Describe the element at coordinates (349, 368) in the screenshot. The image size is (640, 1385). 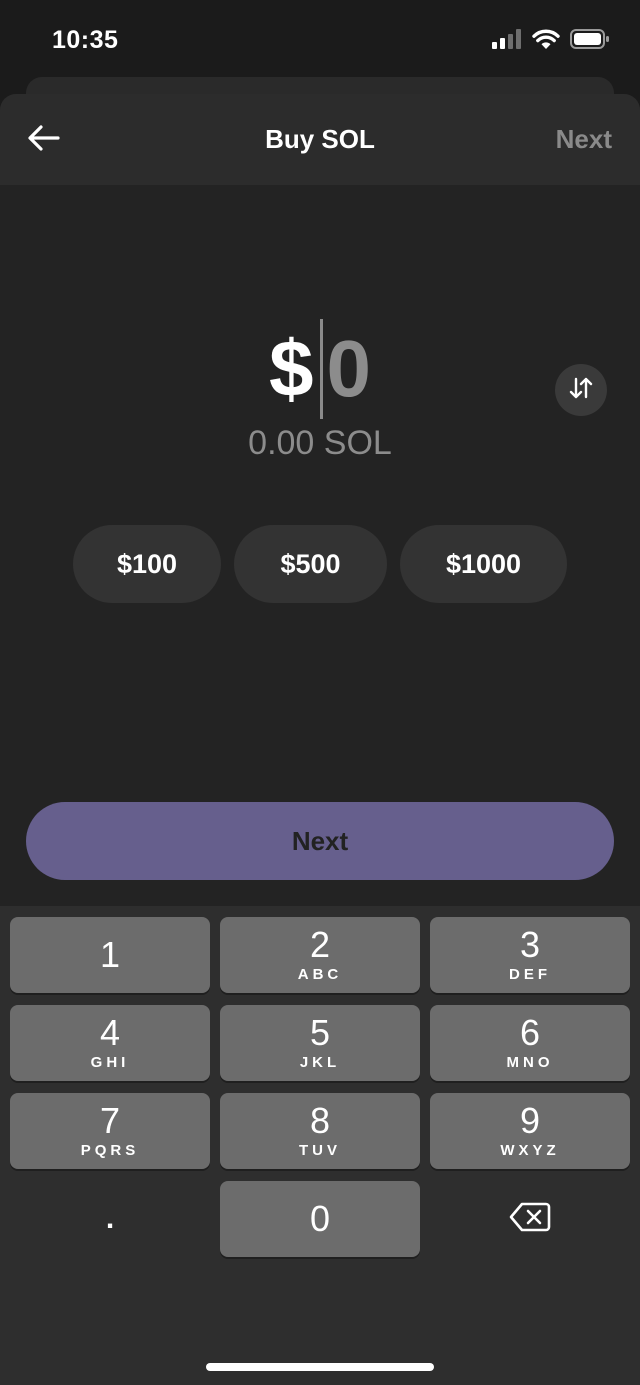
I see `amount-value: 0` at that location.